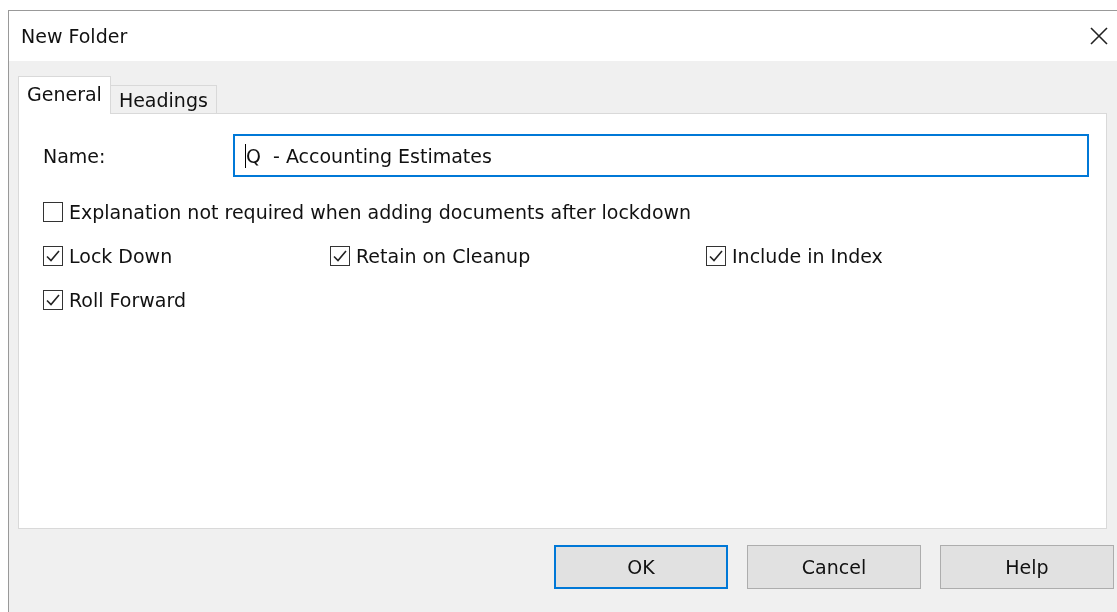 Image resolution: width=1117 pixels, height=612 pixels. I want to click on dialog-button: Cancel, so click(834, 567).